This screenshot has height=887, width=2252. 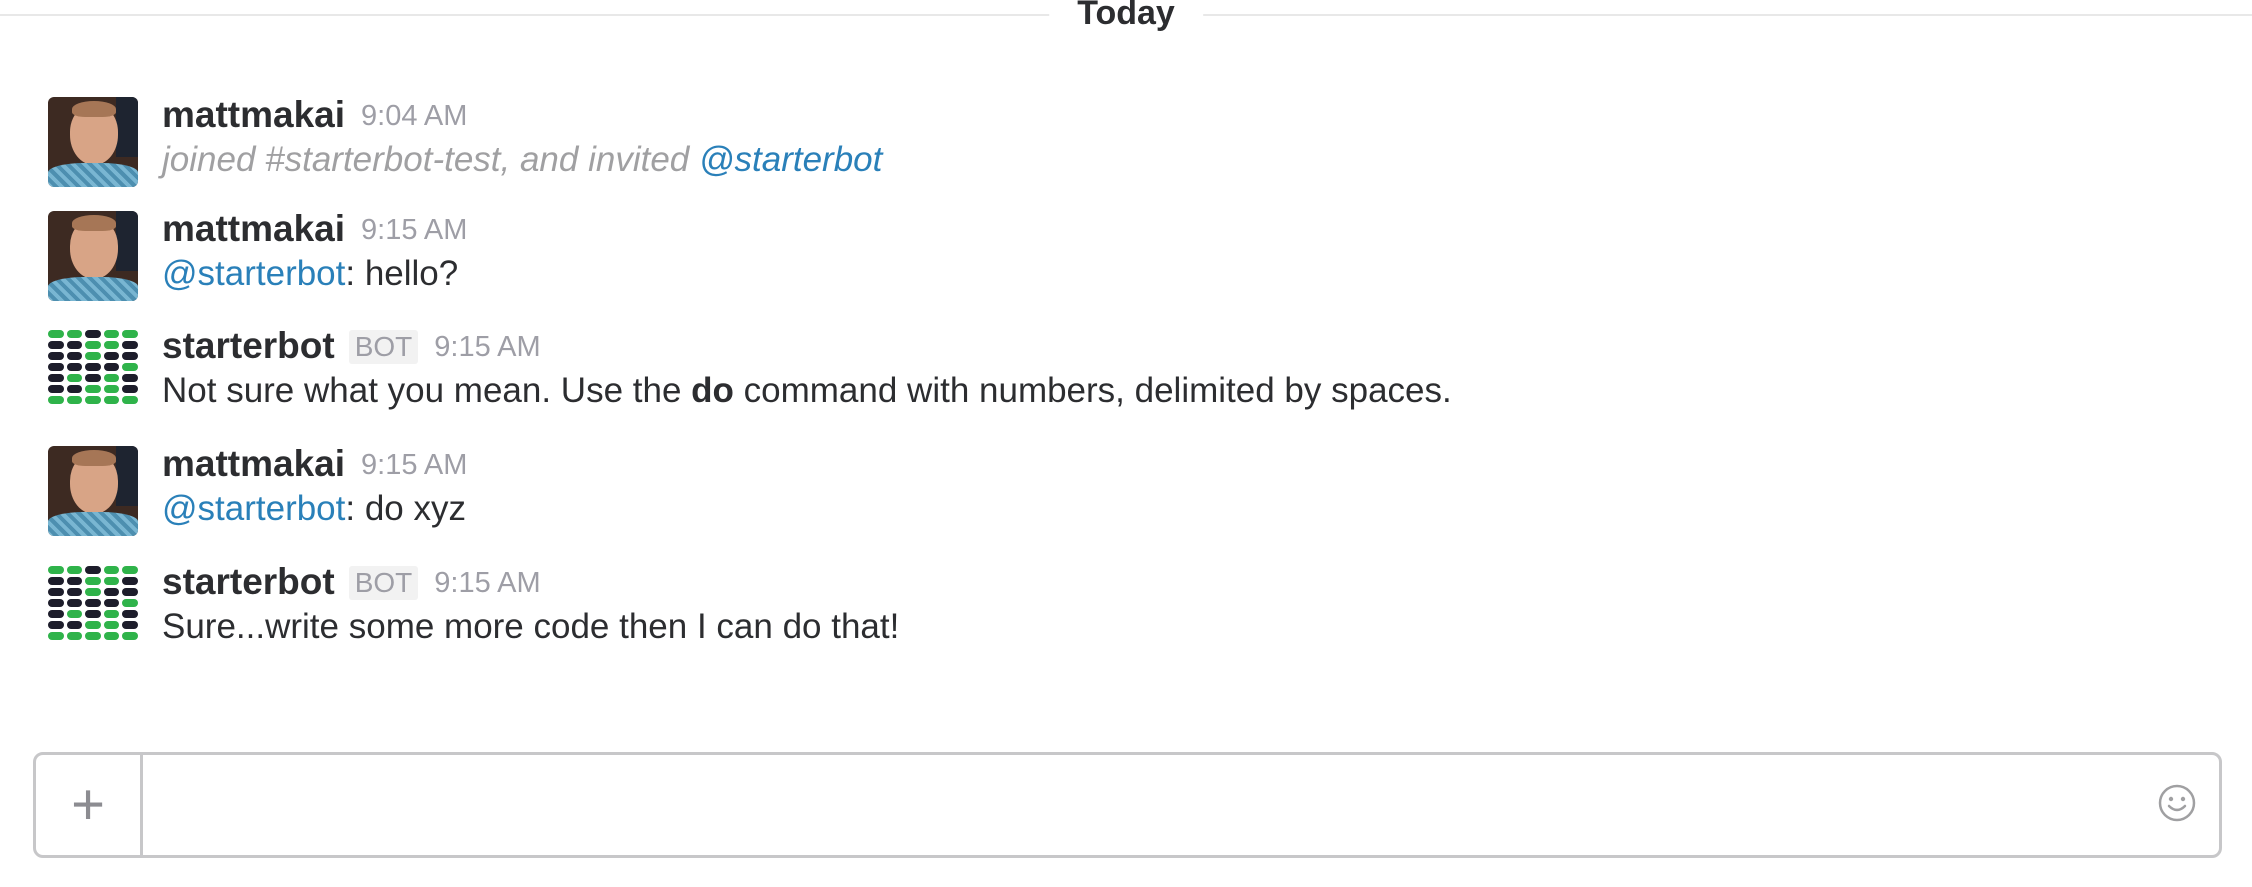 I want to click on plus-icon: +, so click(x=89, y=805).